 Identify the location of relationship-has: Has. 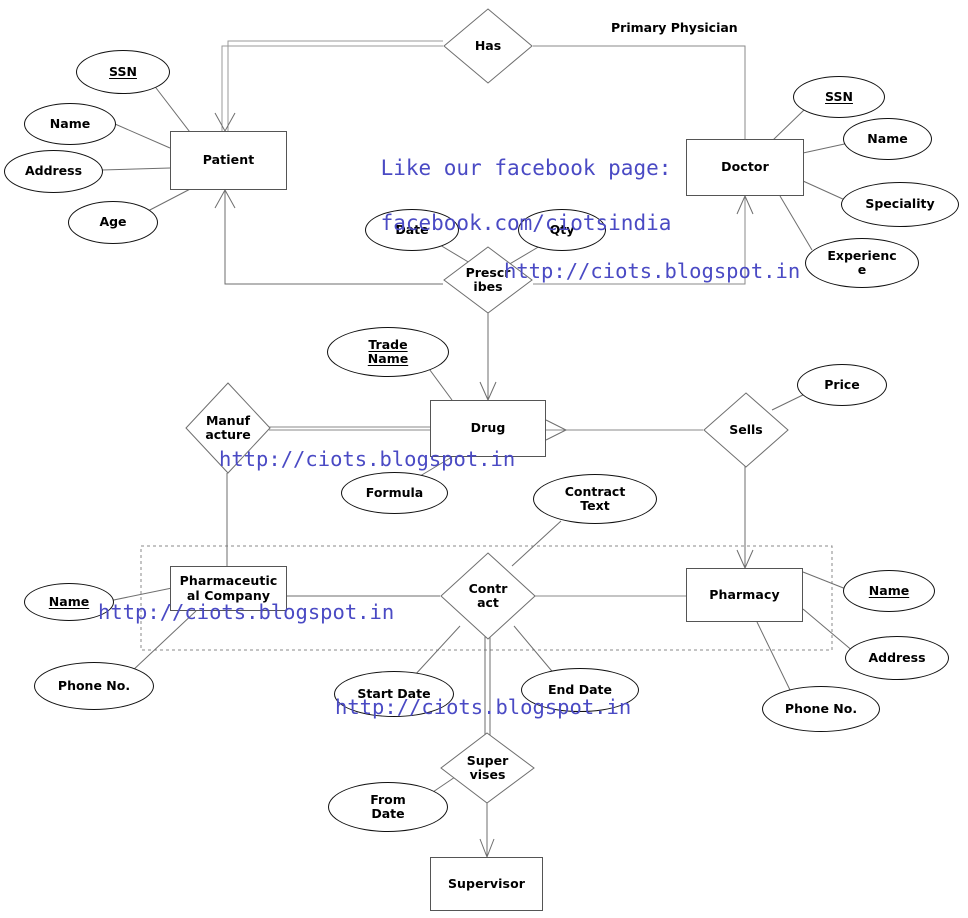
(488, 46).